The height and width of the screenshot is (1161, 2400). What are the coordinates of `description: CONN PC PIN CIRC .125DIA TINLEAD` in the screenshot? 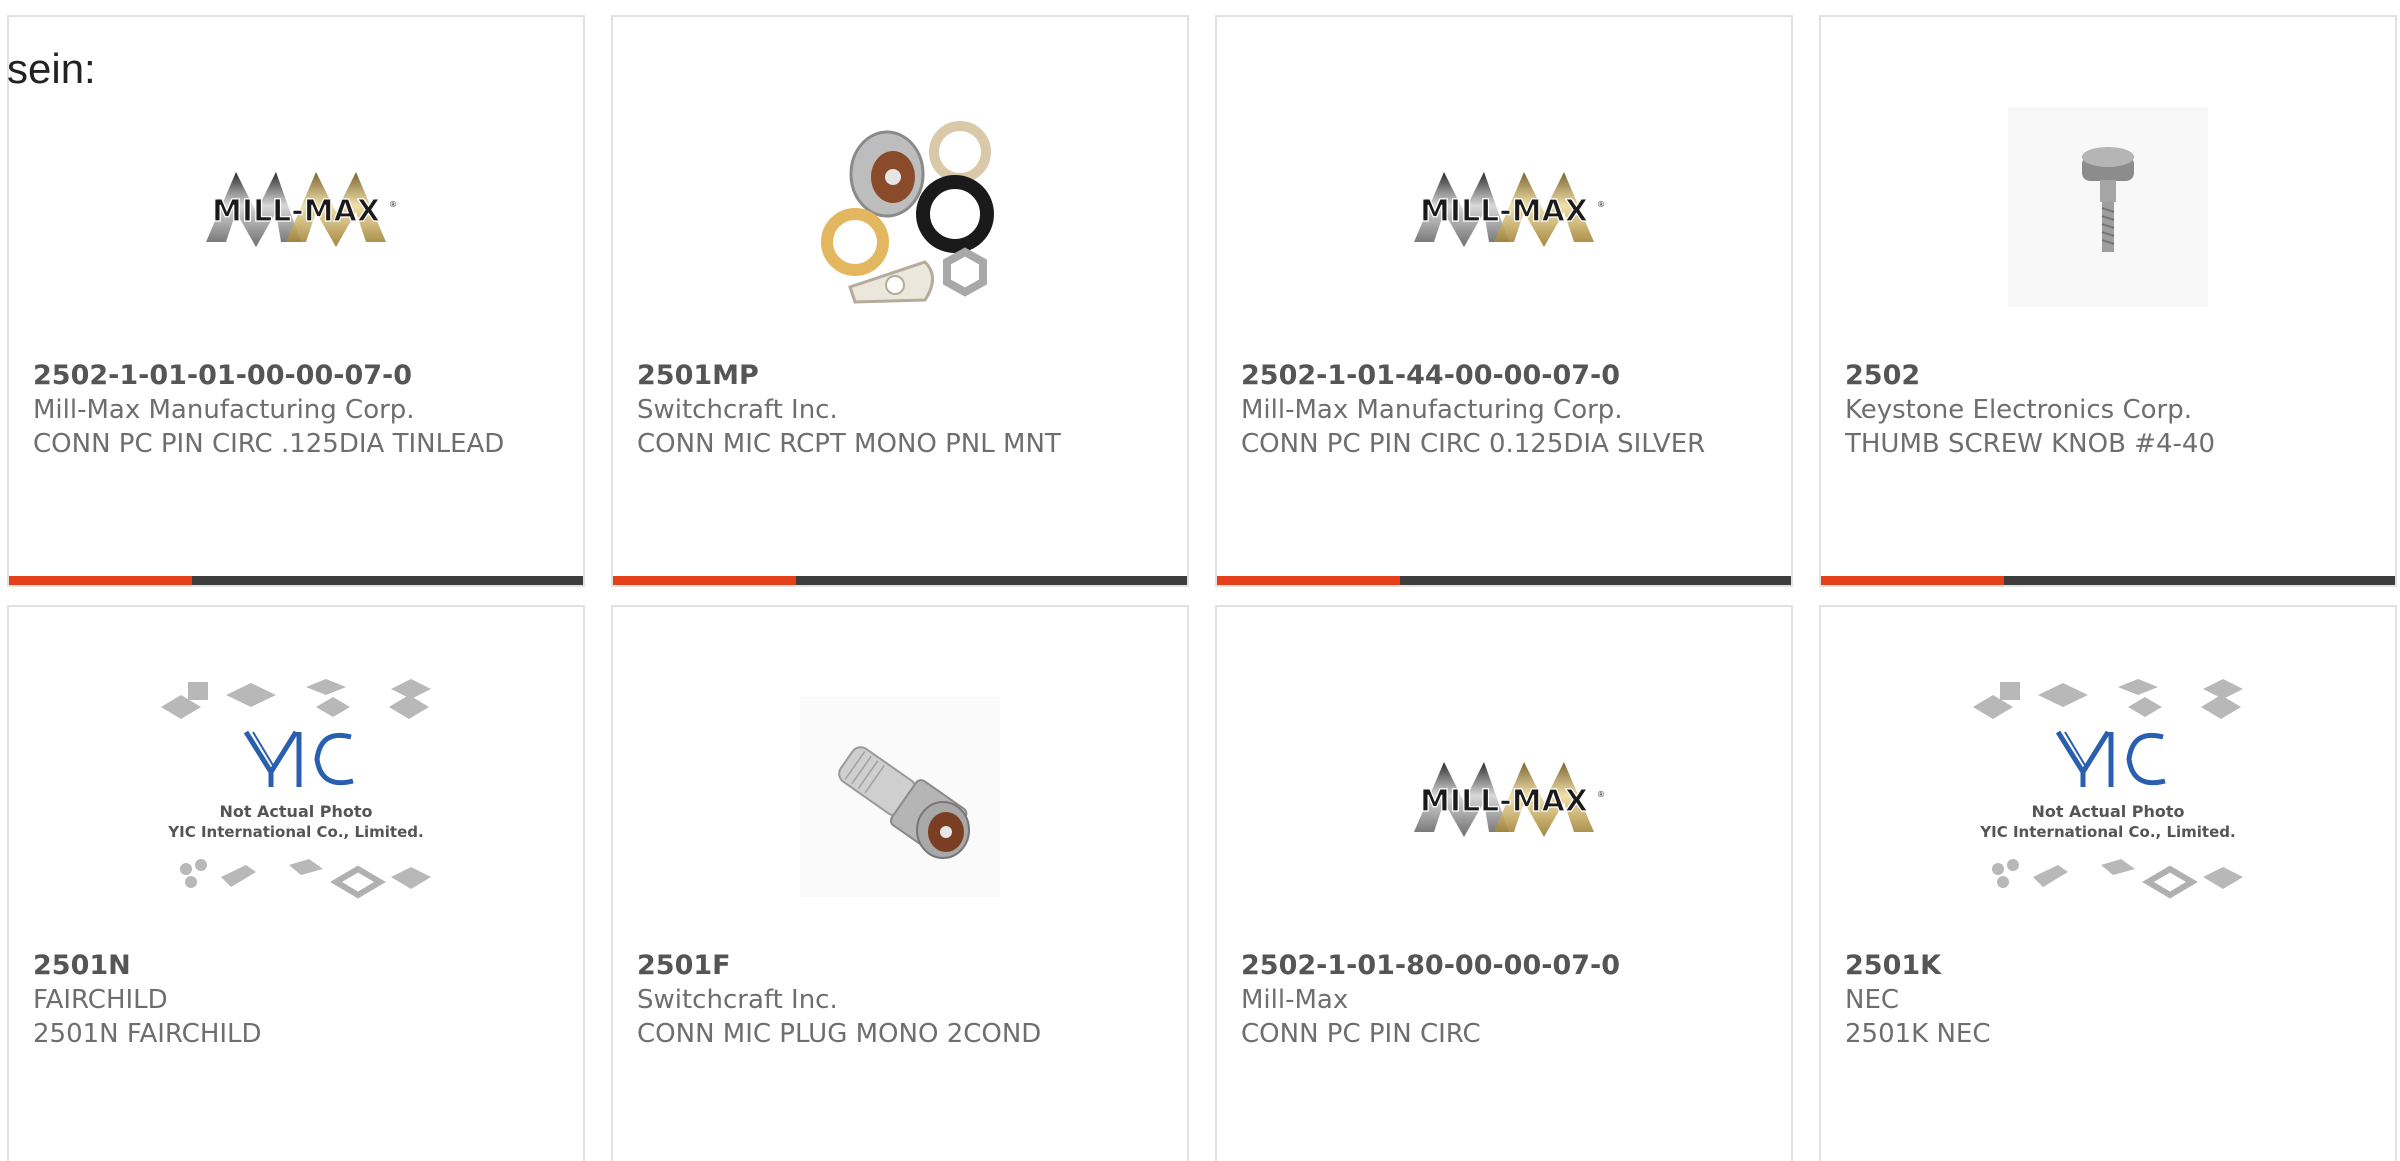 It's located at (269, 444).